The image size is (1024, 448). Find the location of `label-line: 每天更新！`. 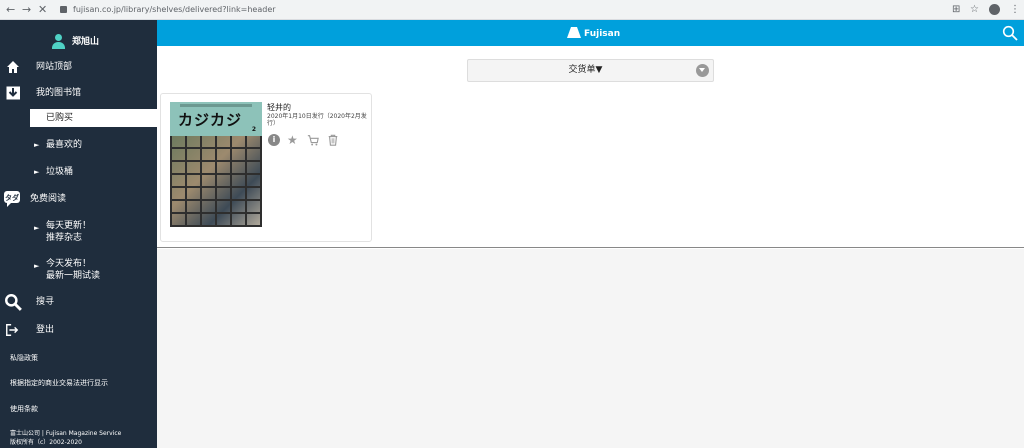

label-line: 每天更新！ is located at coordinates (69, 226).